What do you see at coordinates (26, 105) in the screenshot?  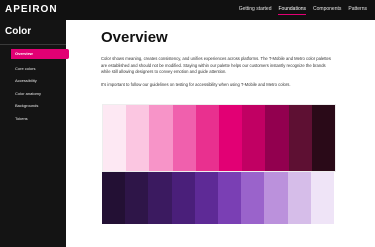 I see `sidebar-item-backgrounds: Backgrounds` at bounding box center [26, 105].